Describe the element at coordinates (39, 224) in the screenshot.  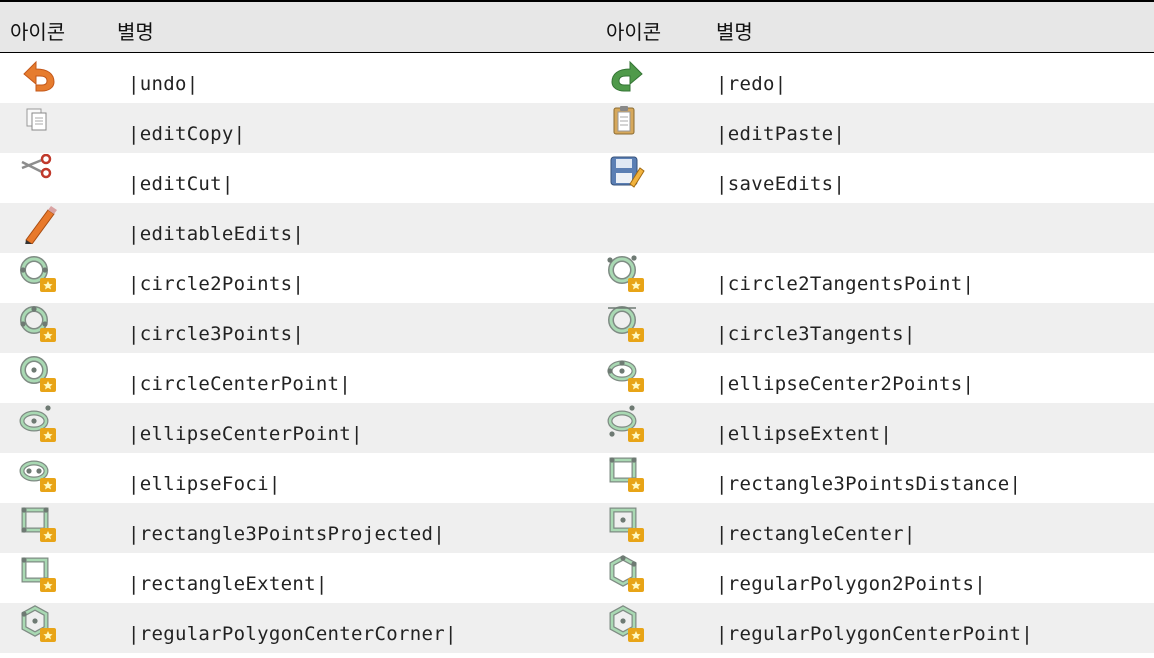
I see `editable-edits-icon` at that location.